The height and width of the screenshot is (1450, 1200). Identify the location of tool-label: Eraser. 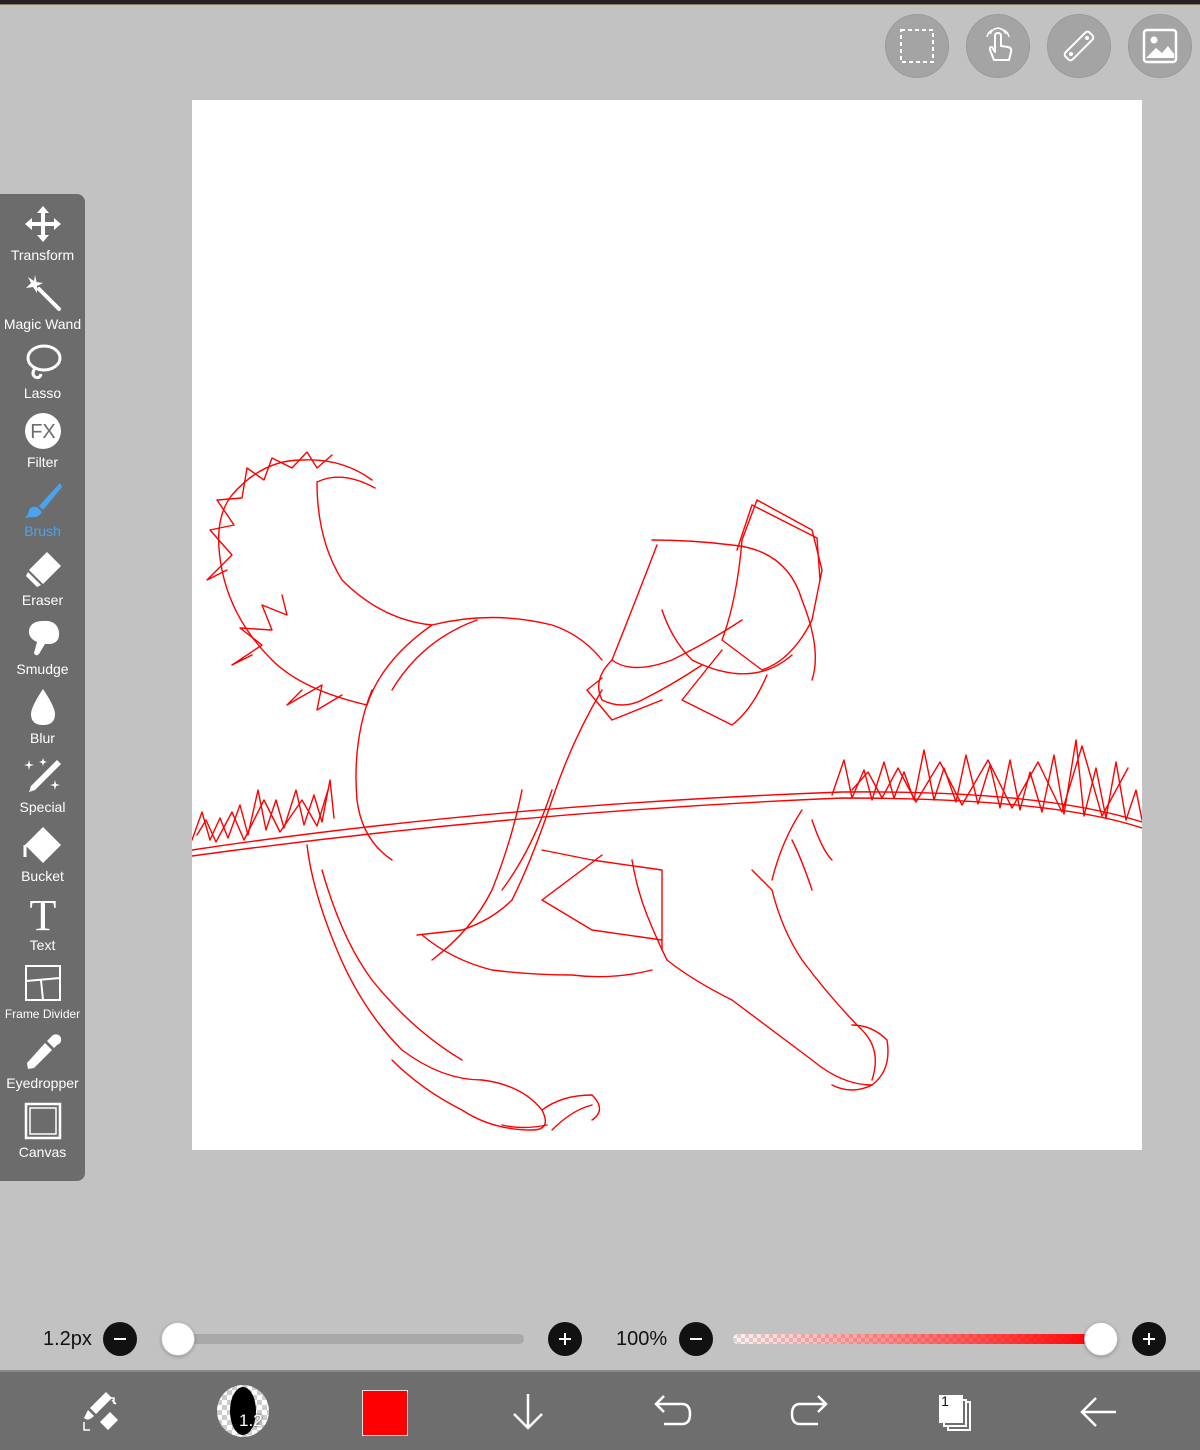
(42, 600).